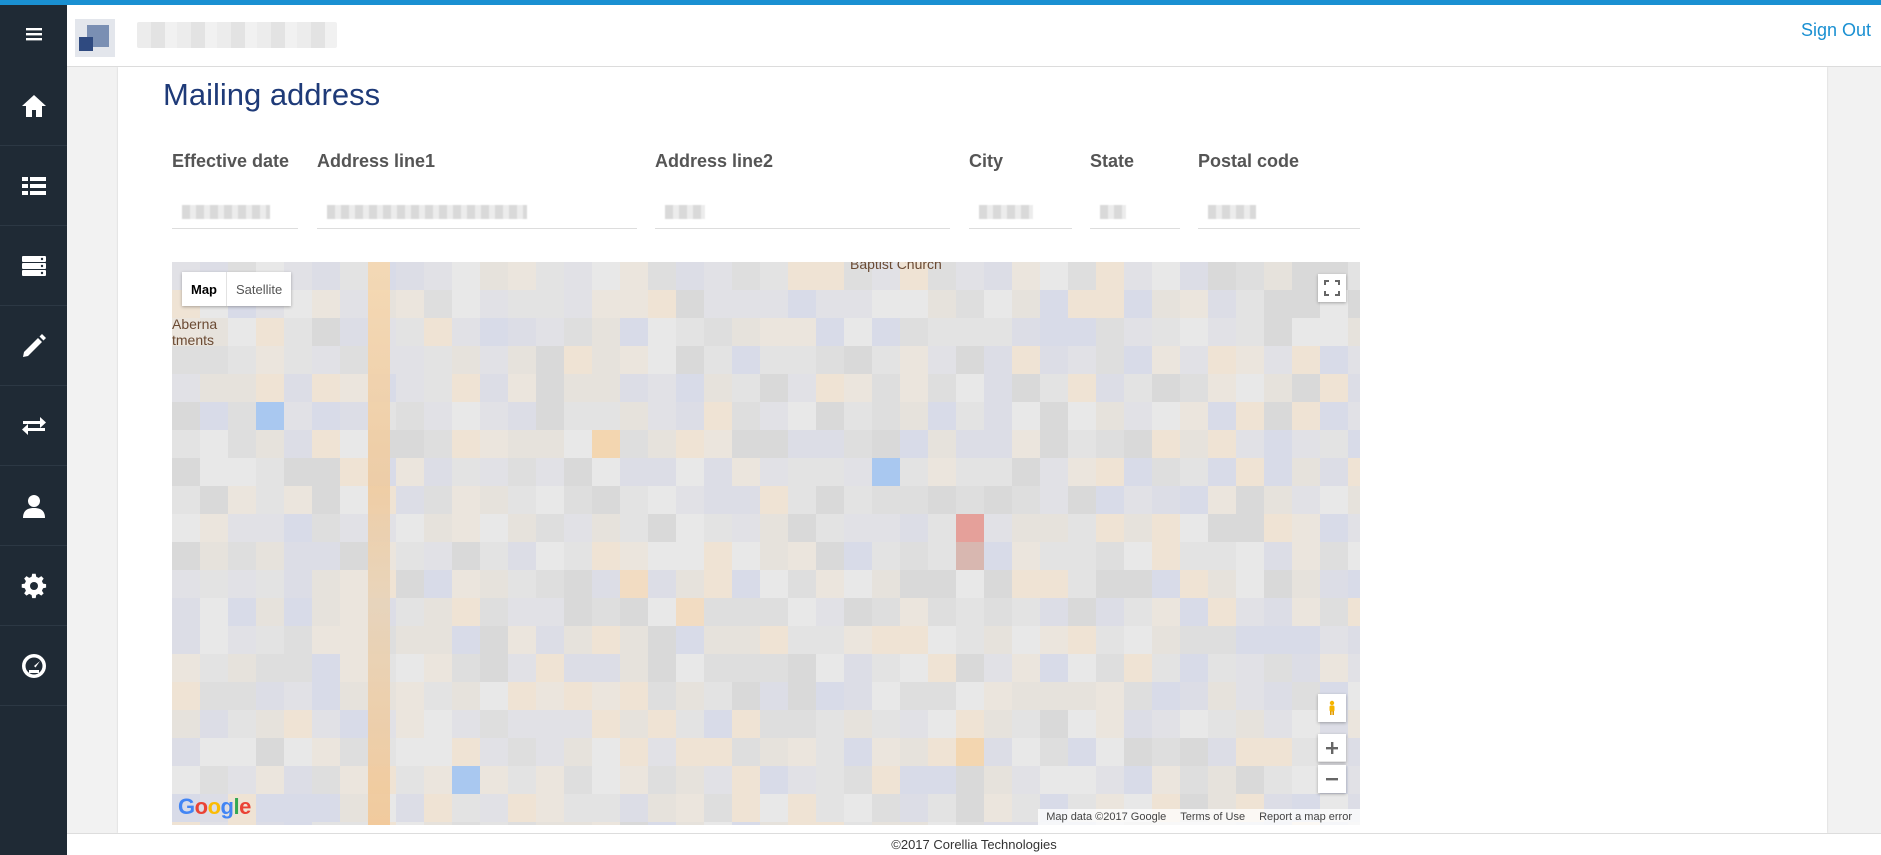  I want to click on sidebar-item-dashboard, so click(33, 666).